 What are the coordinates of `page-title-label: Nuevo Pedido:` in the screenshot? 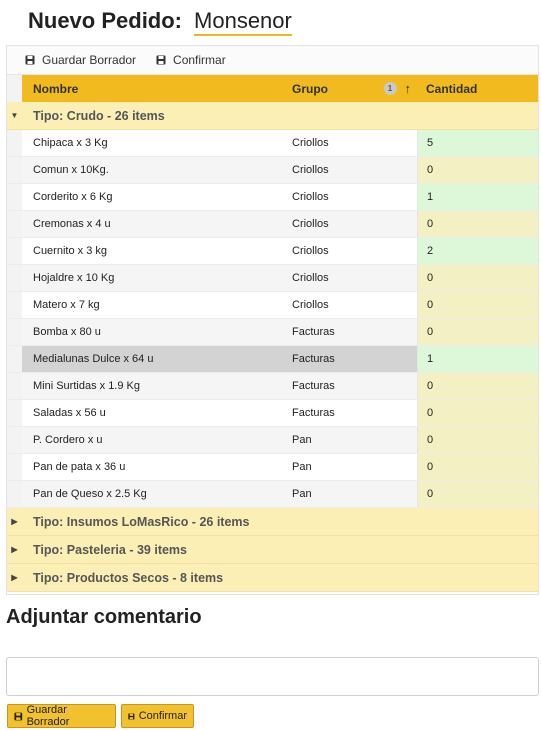 It's located at (105, 20).